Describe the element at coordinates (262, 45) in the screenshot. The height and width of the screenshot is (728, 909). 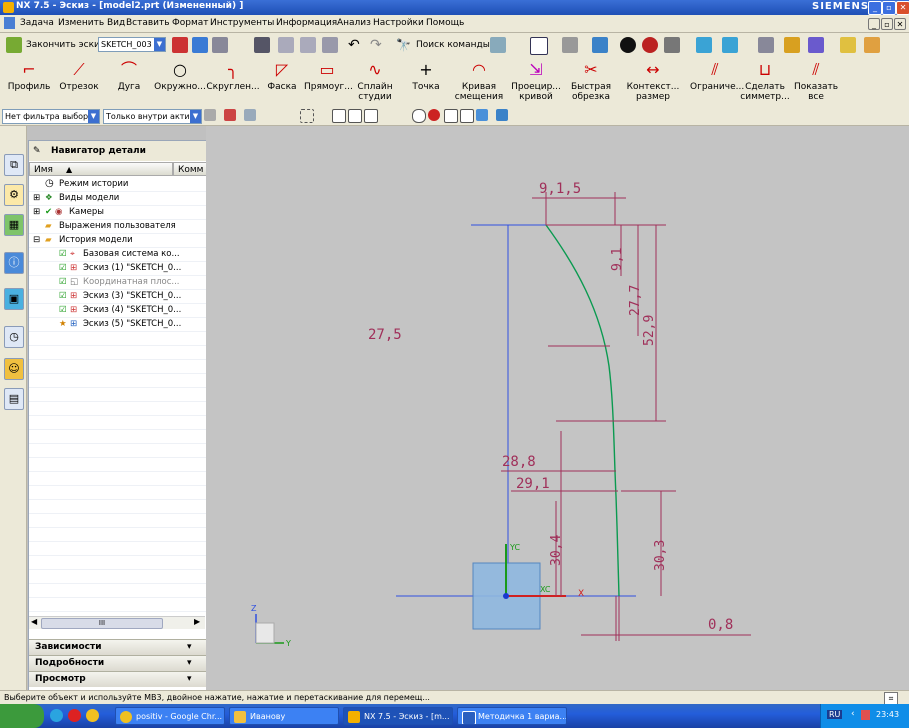
I see `save-icon` at that location.